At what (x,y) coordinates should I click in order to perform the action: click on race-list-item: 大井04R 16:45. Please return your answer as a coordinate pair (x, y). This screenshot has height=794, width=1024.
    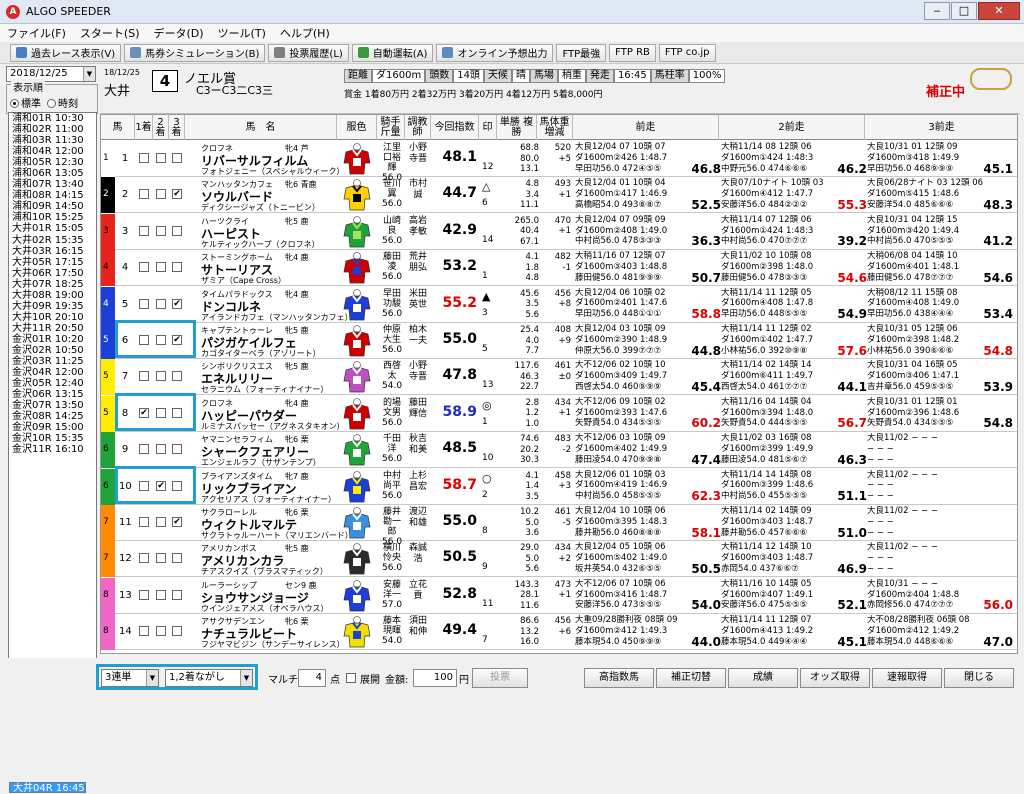
    Looking at the image, I should click on (47, 788).